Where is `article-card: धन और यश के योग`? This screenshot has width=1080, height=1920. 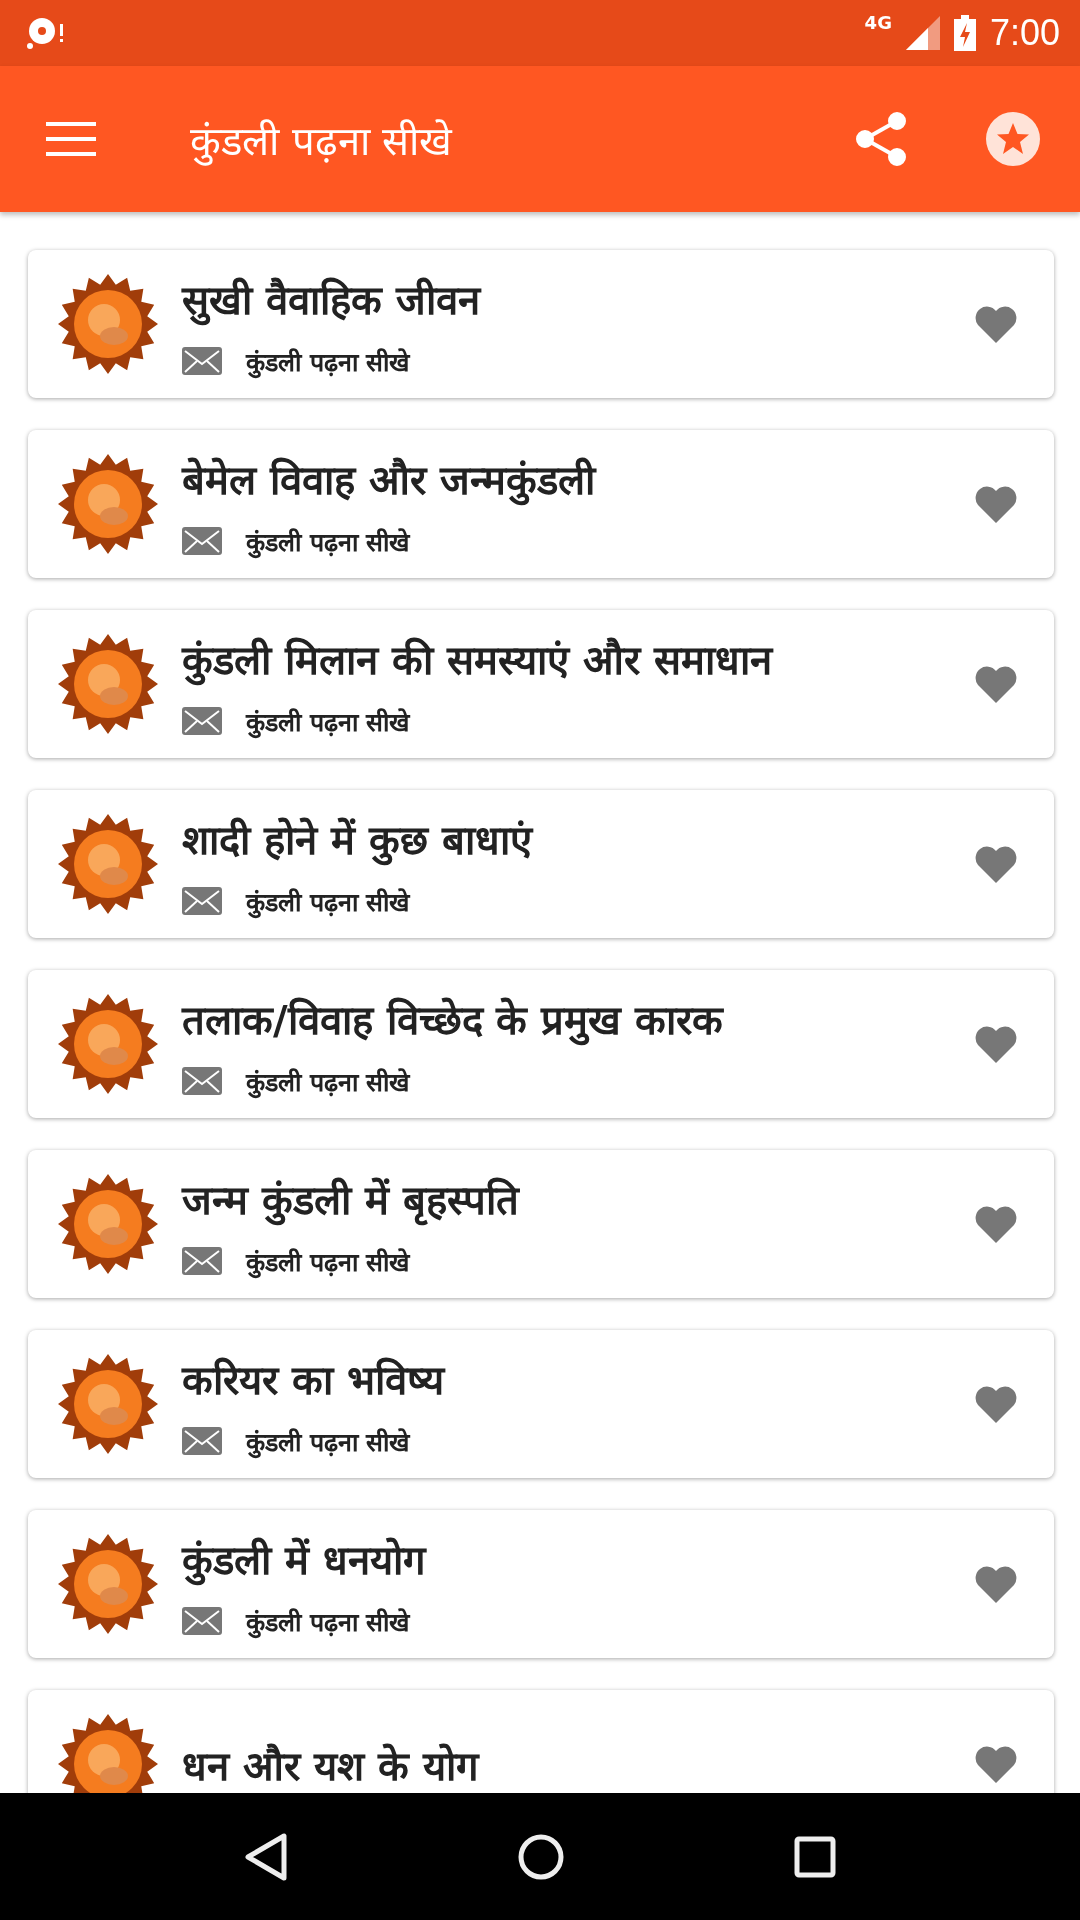
article-card: धन और यश के योग is located at coordinates (541, 1741).